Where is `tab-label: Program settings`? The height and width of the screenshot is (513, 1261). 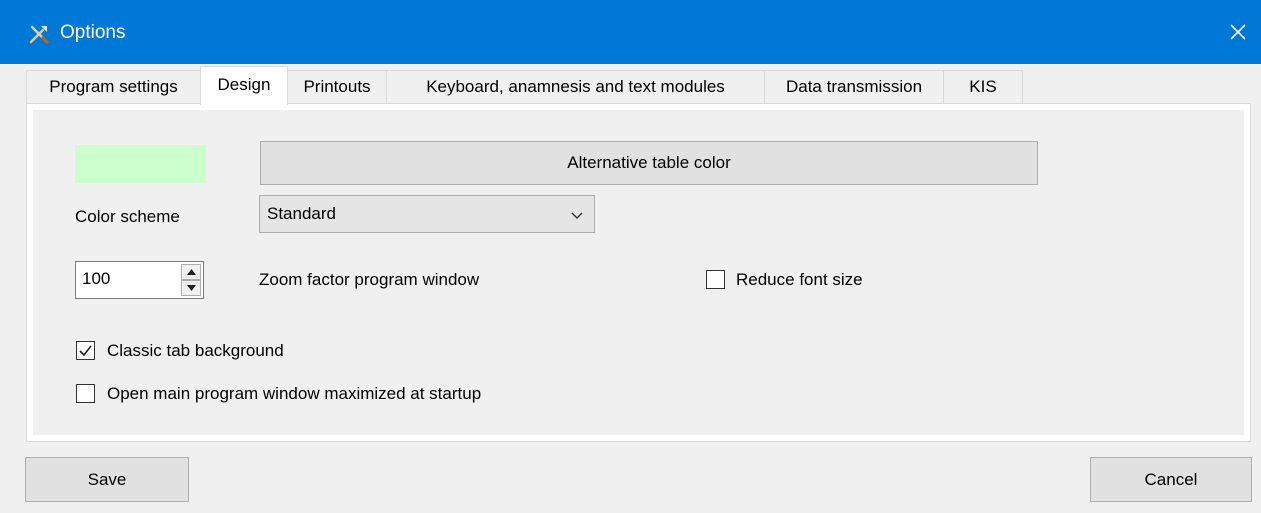
tab-label: Program settings is located at coordinates (113, 86).